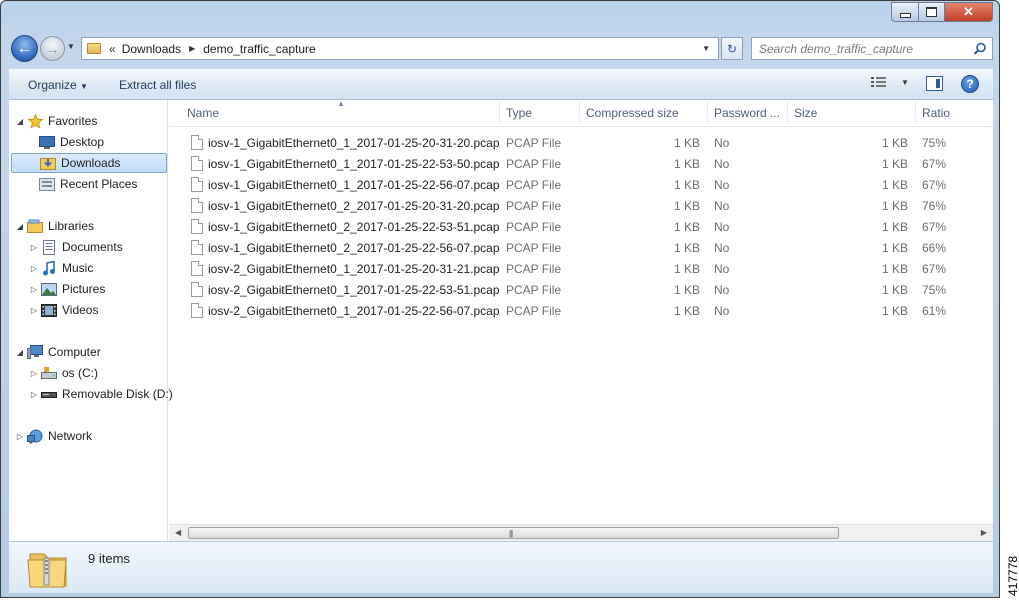  What do you see at coordinates (805, 113) in the screenshot?
I see `column-size: Size` at bounding box center [805, 113].